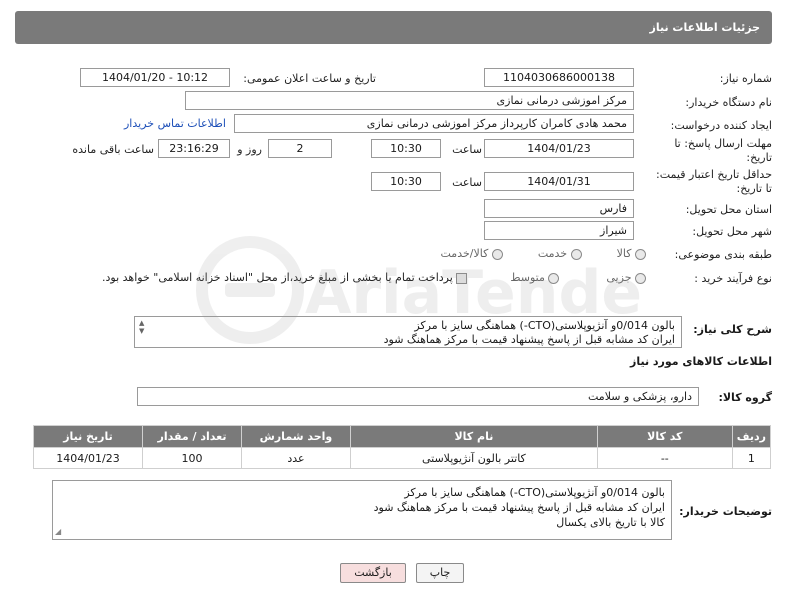 Image resolution: width=788 pixels, height=598 pixels. Describe the element at coordinates (745, 397) in the screenshot. I see `goods-group-label: گروه کالا:` at that location.